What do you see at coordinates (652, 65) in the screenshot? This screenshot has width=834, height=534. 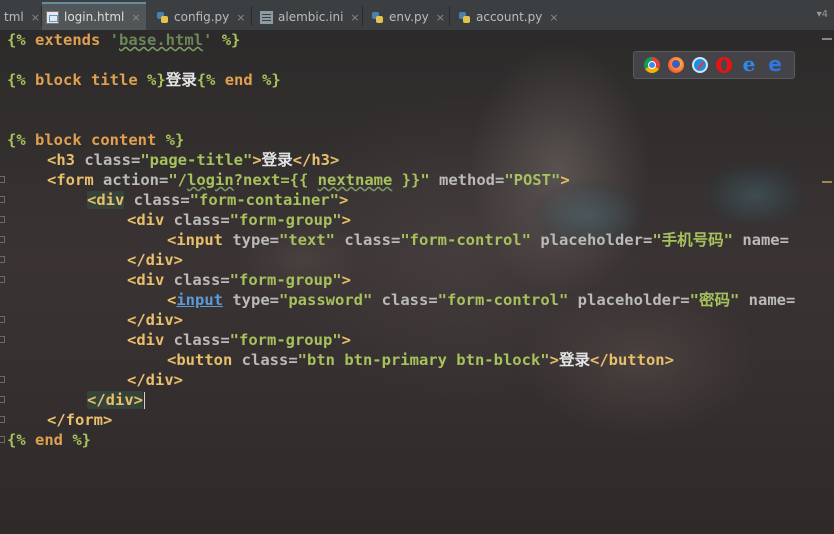 I see `chrome-icon` at bounding box center [652, 65].